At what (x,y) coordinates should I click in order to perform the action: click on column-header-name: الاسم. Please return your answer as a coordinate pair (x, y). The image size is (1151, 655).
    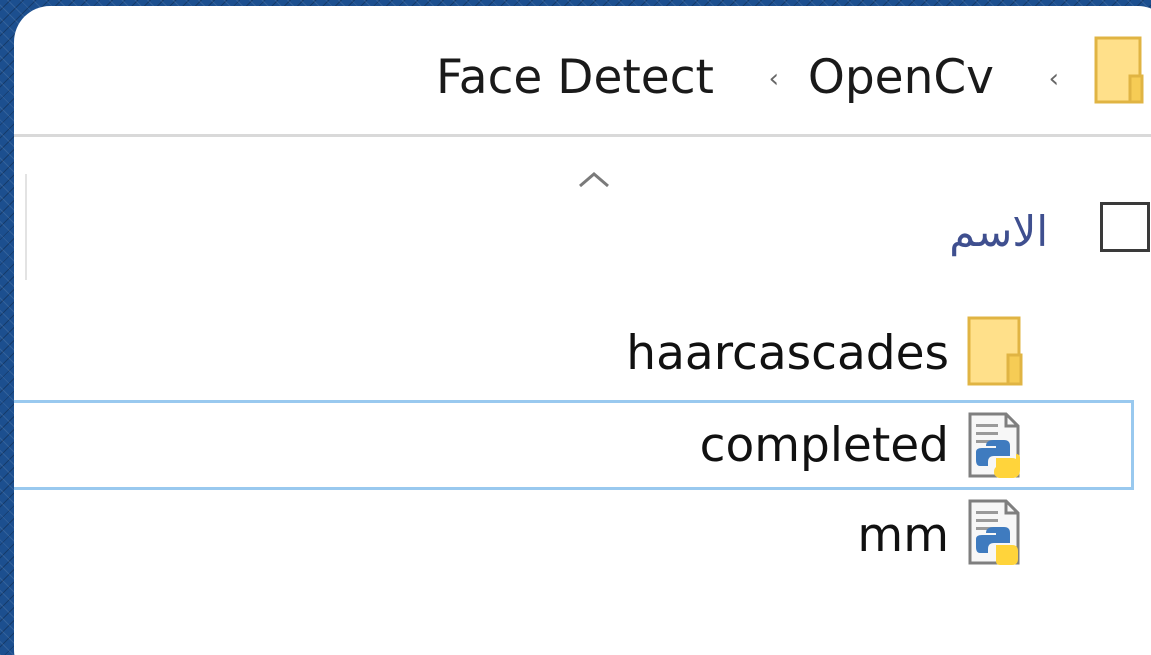
    Looking at the image, I should click on (998, 232).